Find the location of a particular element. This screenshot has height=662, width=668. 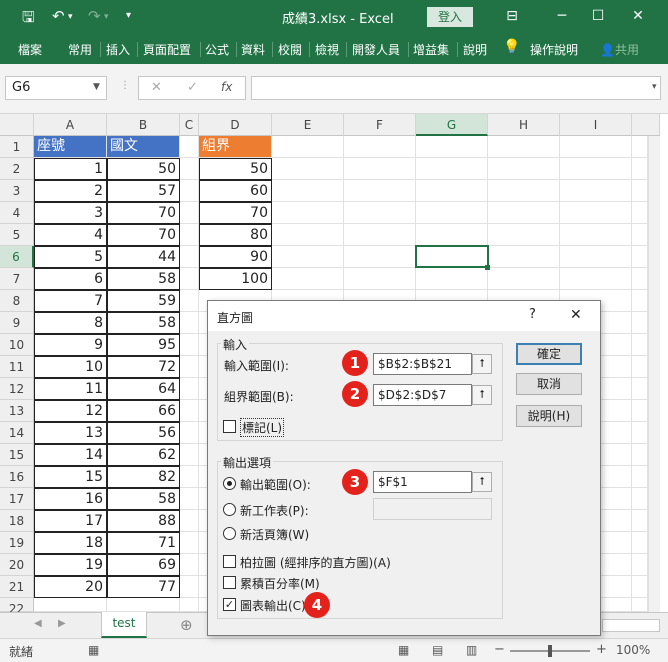

cell-c8 is located at coordinates (189, 301).